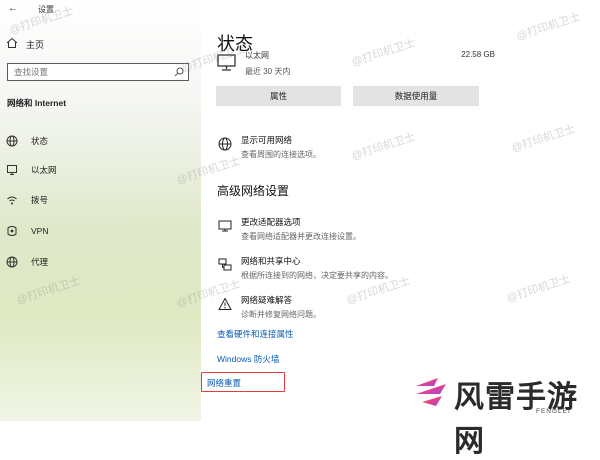 Image resolution: width=600 pixels, height=460 pixels. What do you see at coordinates (553, 411) in the screenshot?
I see `brand-subtitle: FENGLEI` at bounding box center [553, 411].